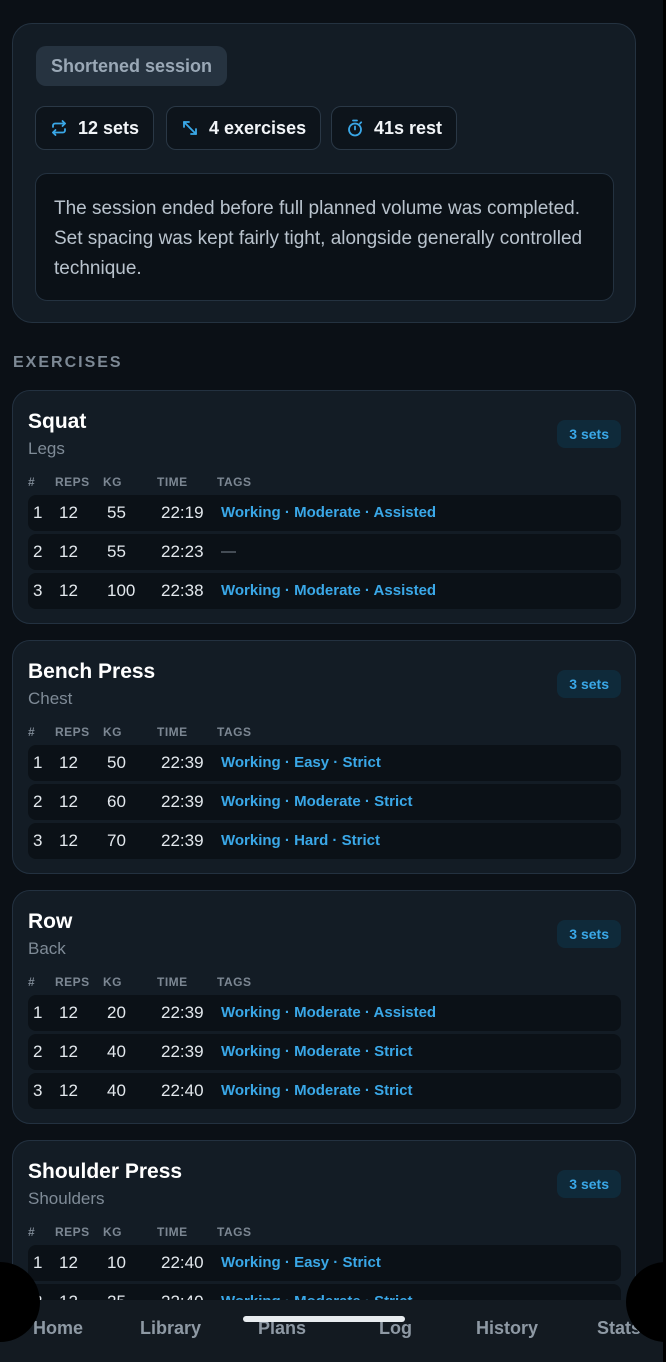  Describe the element at coordinates (38, 840) in the screenshot. I see `set-number: 3` at that location.